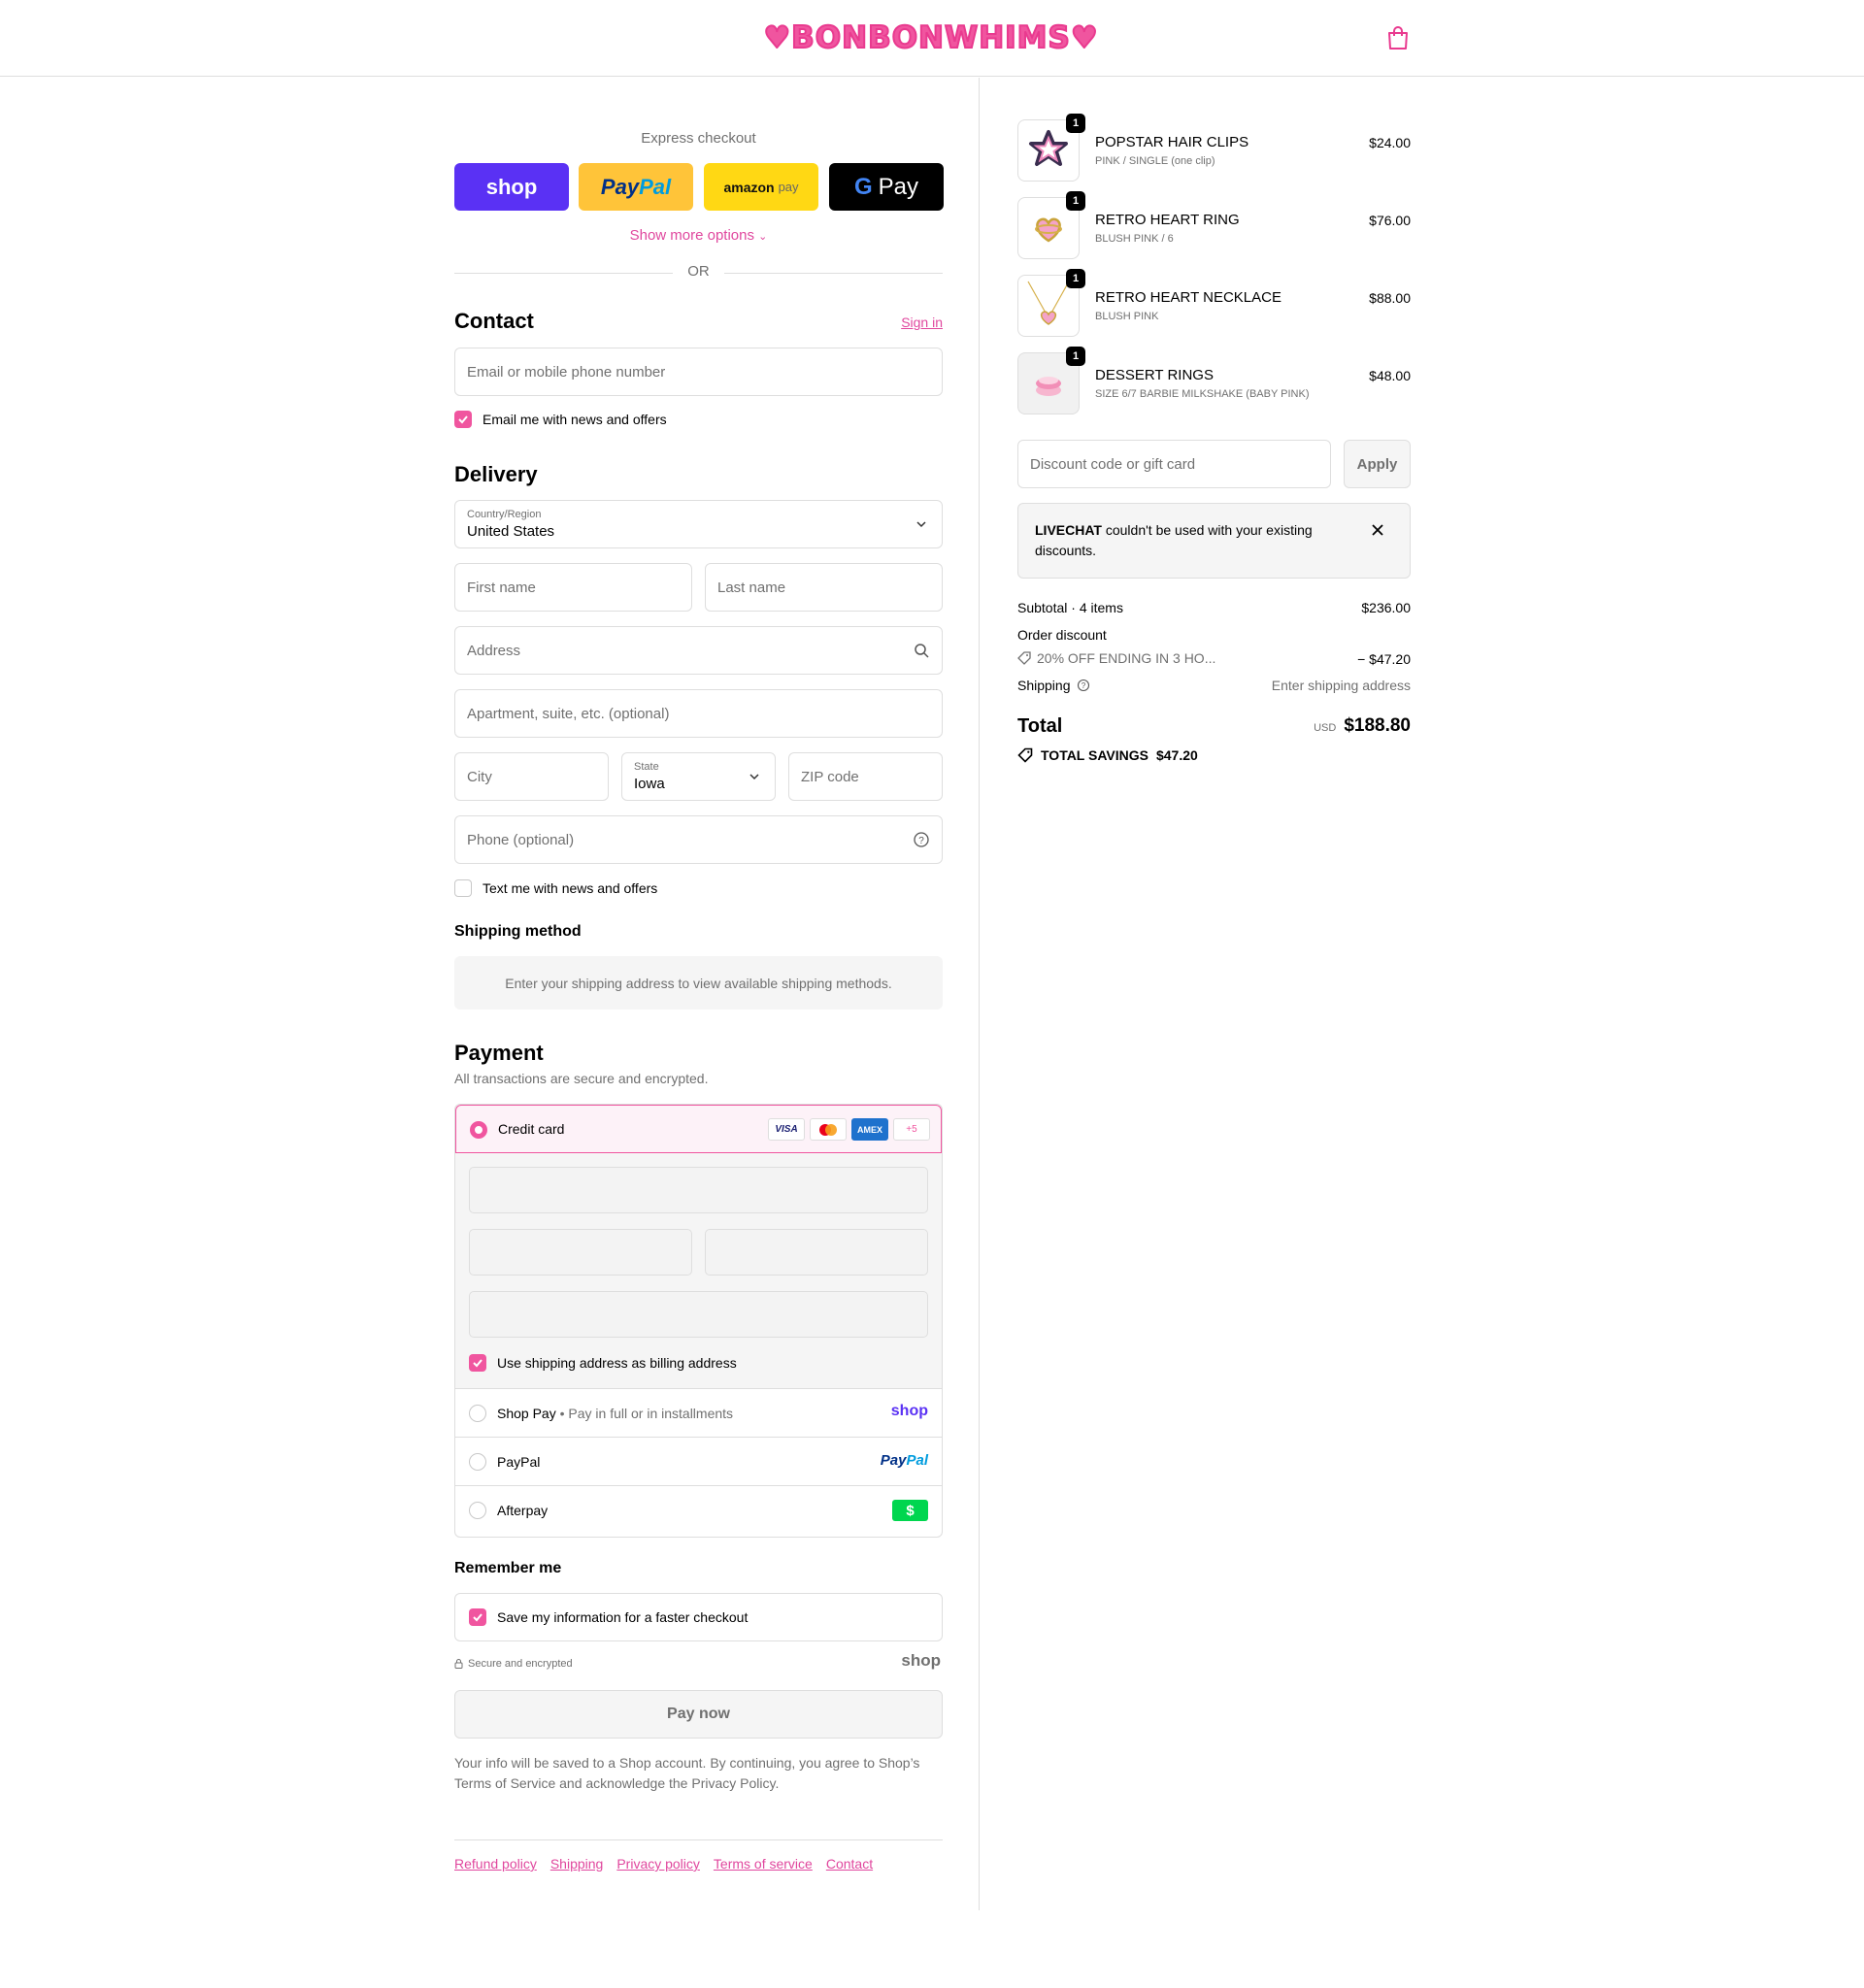  Describe the element at coordinates (698, 236) in the screenshot. I see `show-more-options-link: Show more options ⌄` at that location.